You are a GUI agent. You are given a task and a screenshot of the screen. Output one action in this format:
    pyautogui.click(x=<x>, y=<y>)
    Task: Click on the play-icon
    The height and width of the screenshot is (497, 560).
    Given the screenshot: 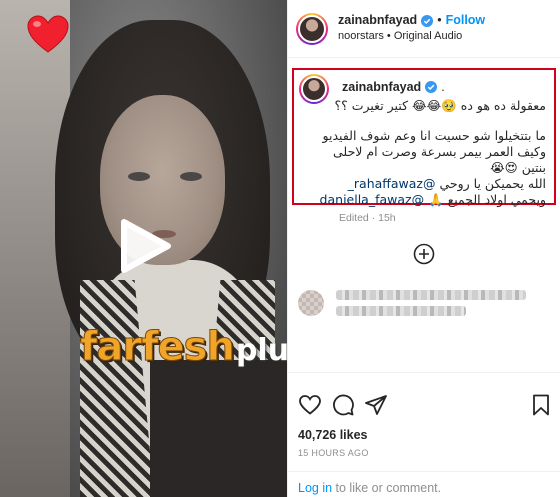 What is the action you would take?
    pyautogui.click(x=145, y=246)
    